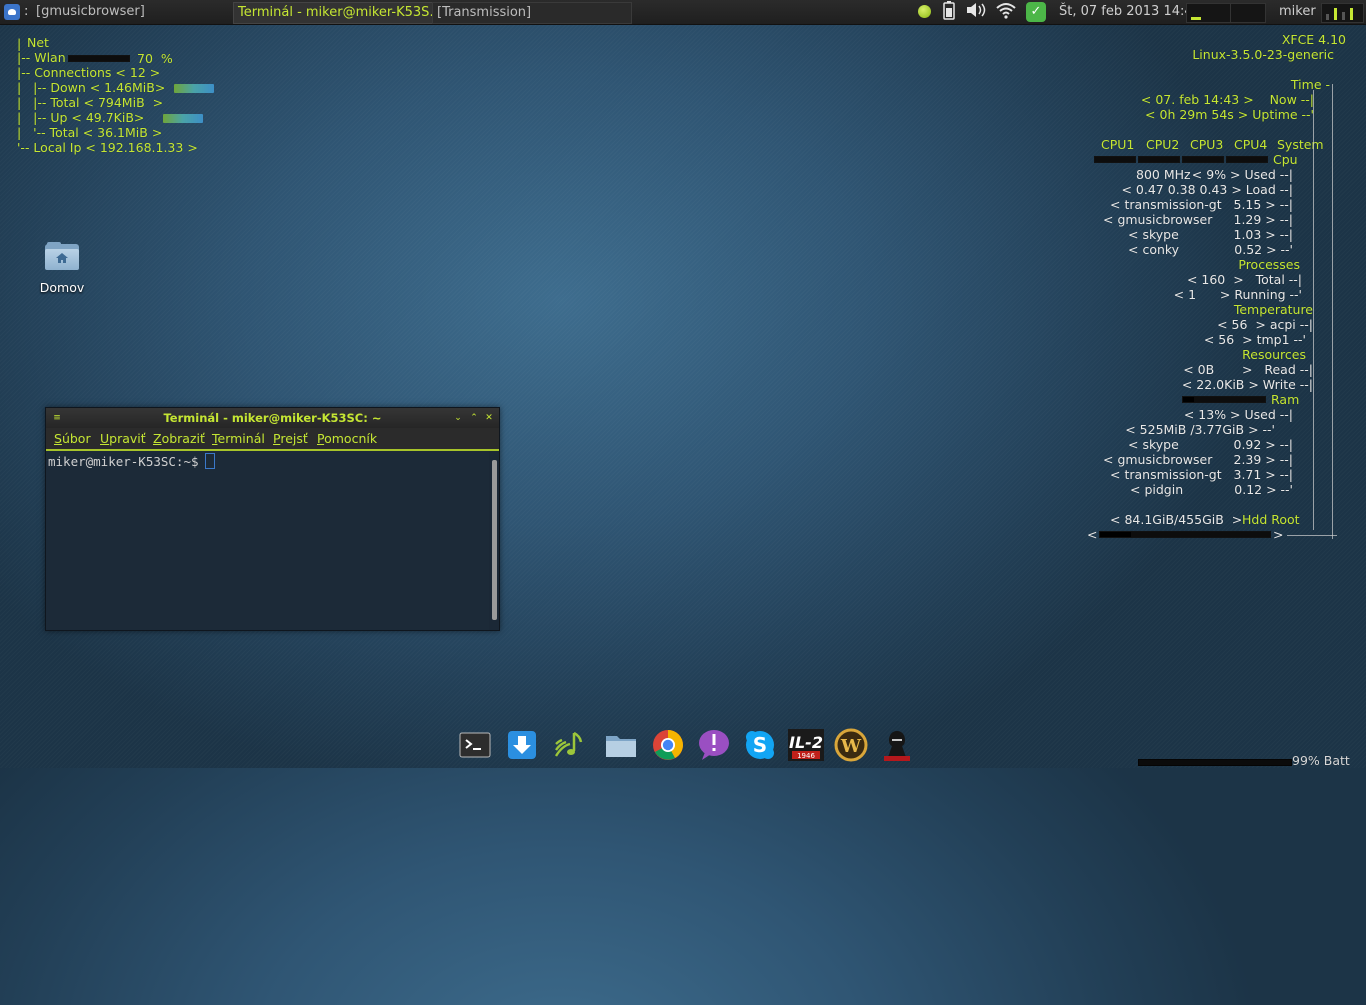  I want to click on menu-terminal: Terminál, so click(238, 438).